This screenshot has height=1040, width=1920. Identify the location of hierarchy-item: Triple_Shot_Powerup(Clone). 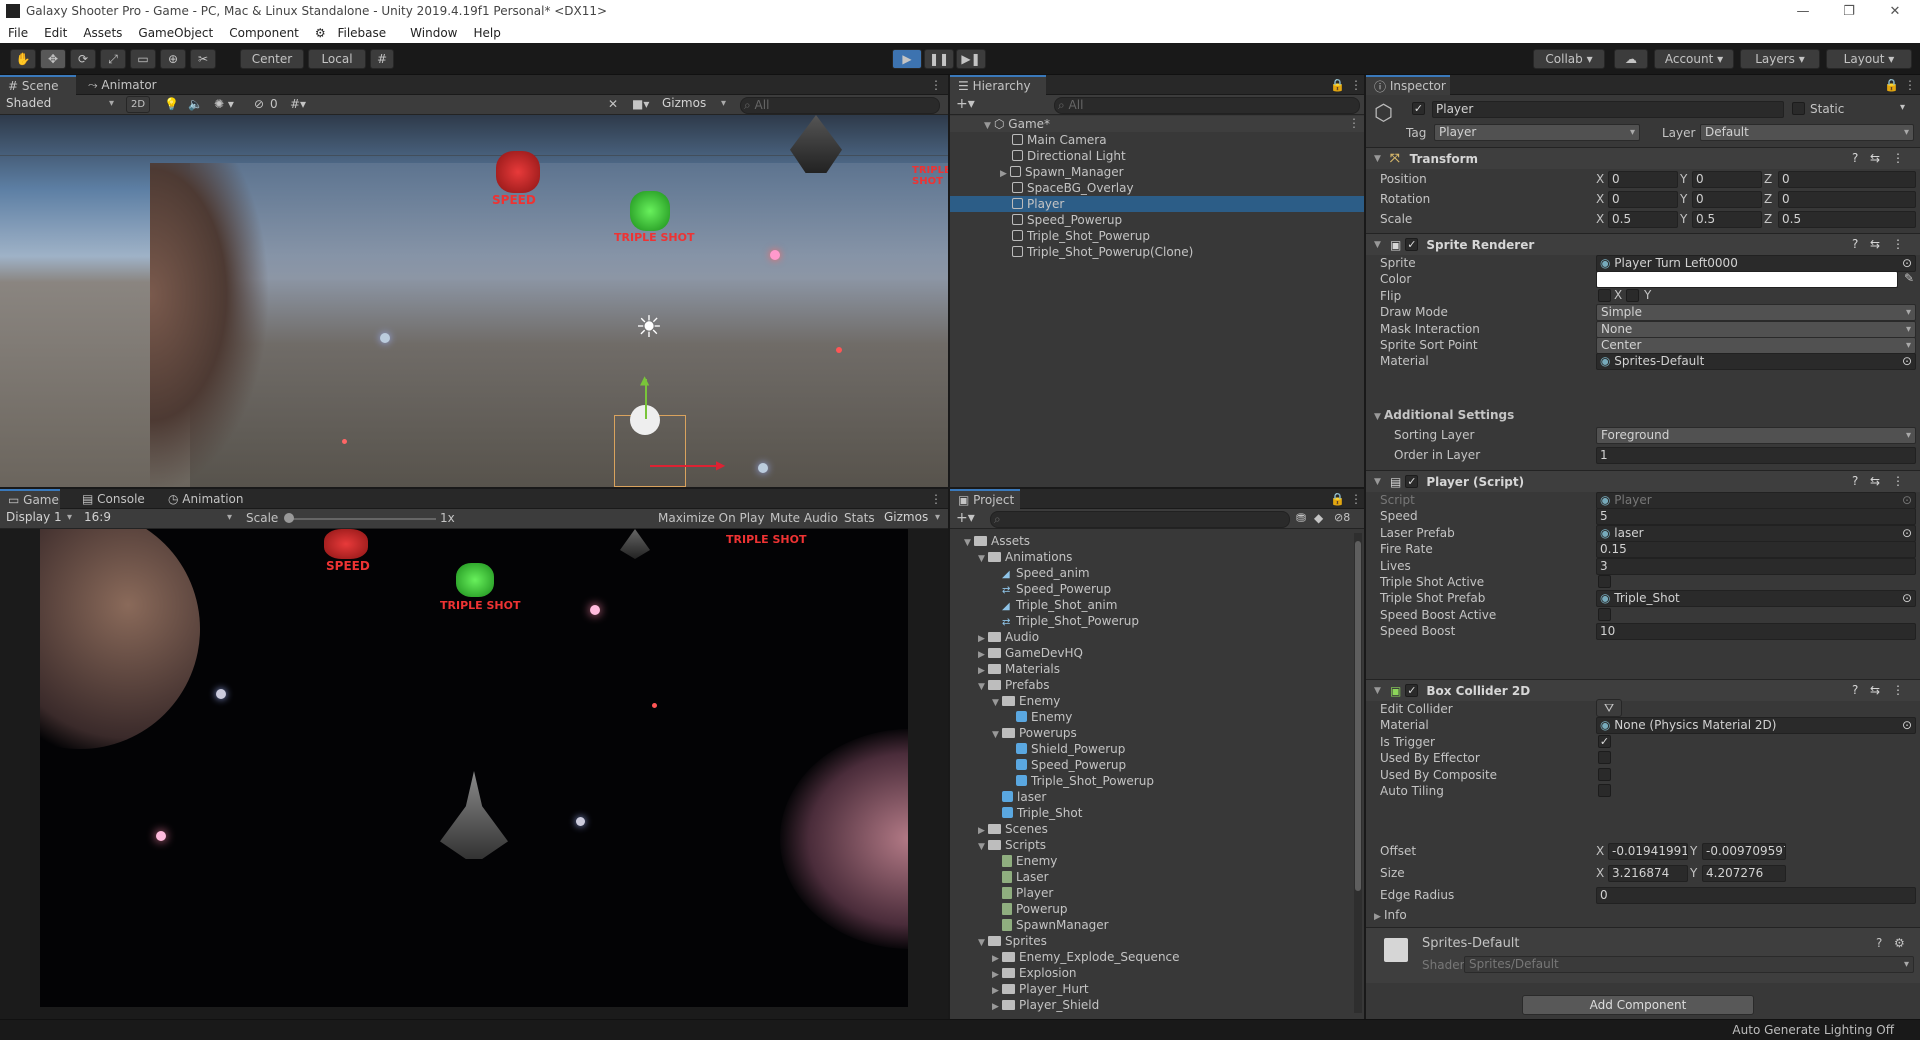
(1102, 252).